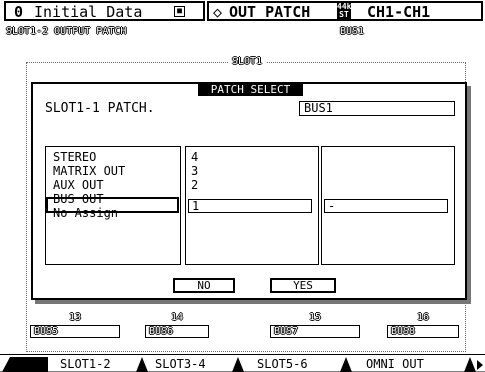 The width and height of the screenshot is (485, 372). Describe the element at coordinates (303, 285) in the screenshot. I see `yes-button: YES` at that location.